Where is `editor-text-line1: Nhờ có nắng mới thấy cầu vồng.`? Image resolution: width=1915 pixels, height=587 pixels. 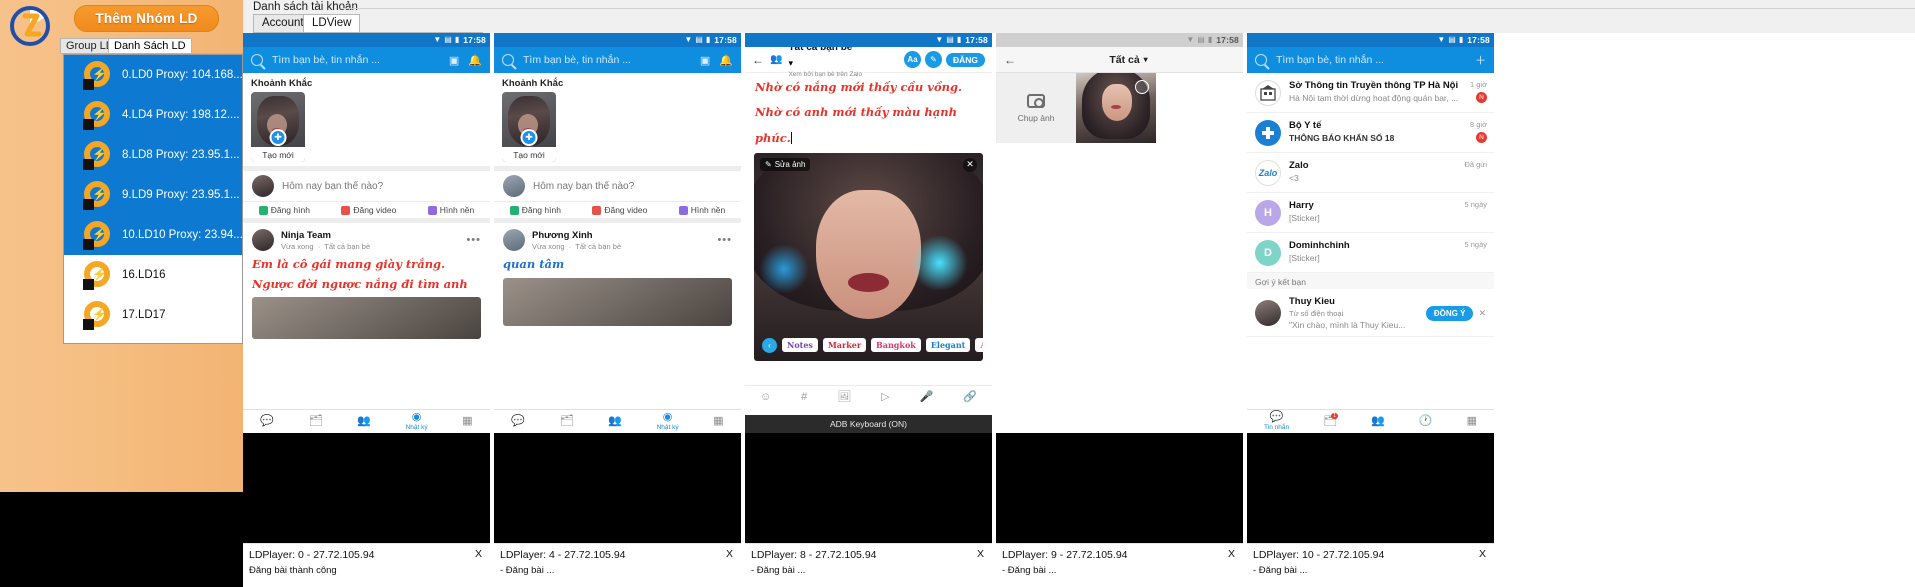
editor-text-line1: Nhờ có nắng mới thấy cầu vồng. is located at coordinates (868, 85).